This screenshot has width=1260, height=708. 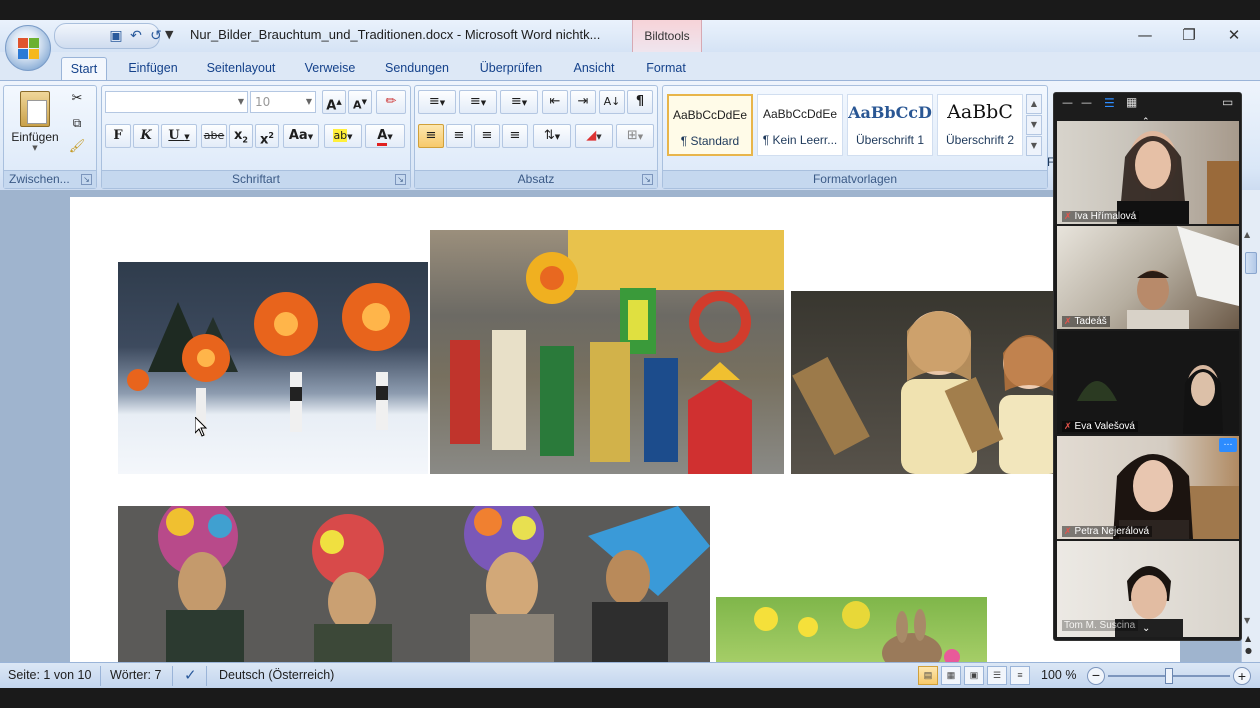 What do you see at coordinates (1227, 102) in the screenshot?
I see `exit-minimized-icon: ▭` at bounding box center [1227, 102].